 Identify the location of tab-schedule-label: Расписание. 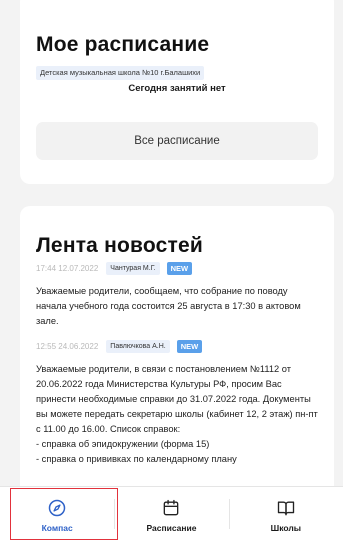
(171, 527).